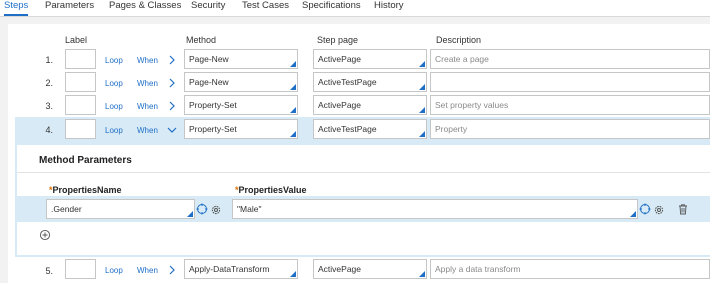  I want to click on description-field, so click(570, 82).